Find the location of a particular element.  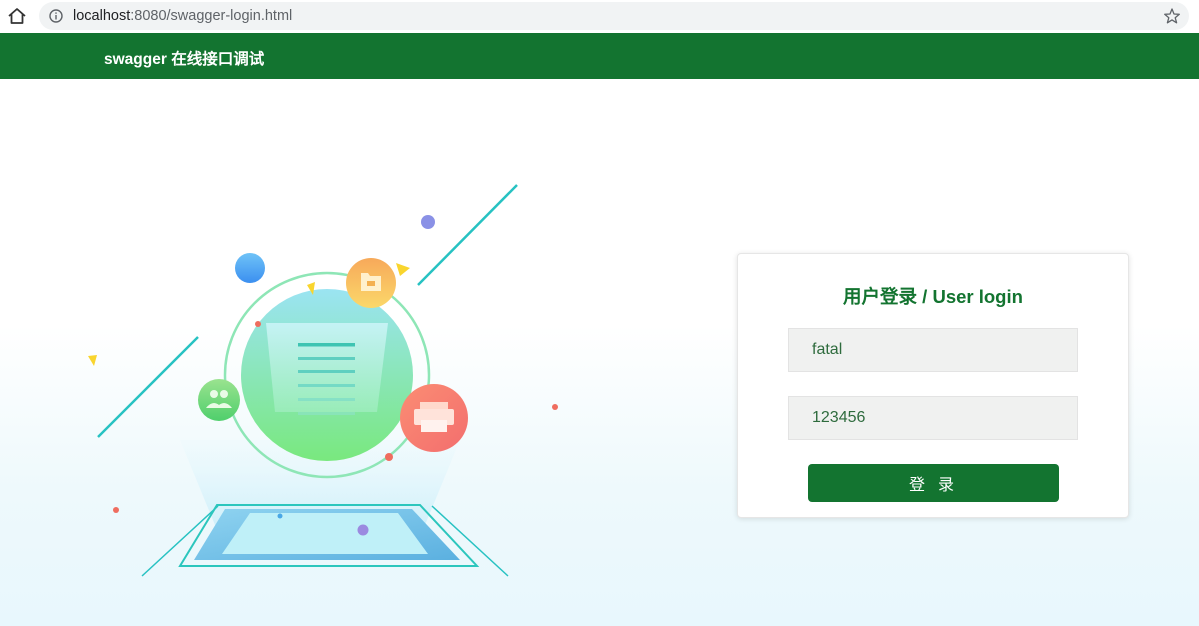

url-path: :8080/swagger-login.html is located at coordinates (211, 16).